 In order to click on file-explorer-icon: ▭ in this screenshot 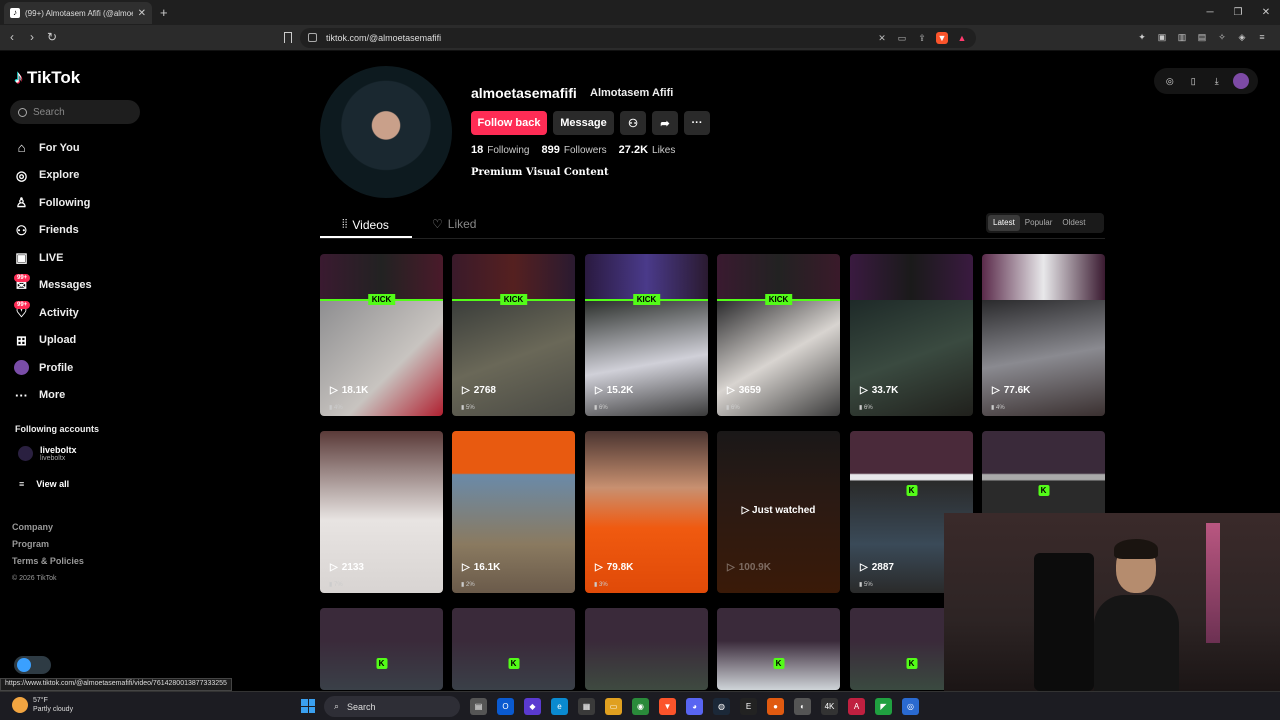, I will do `click(613, 706)`.